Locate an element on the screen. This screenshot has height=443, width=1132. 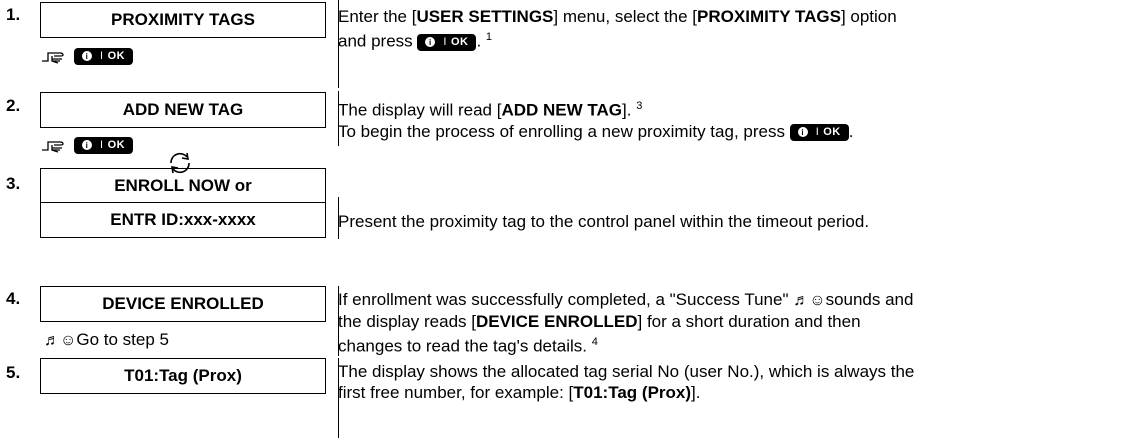
alternating-display-icon is located at coordinates (180, 163).